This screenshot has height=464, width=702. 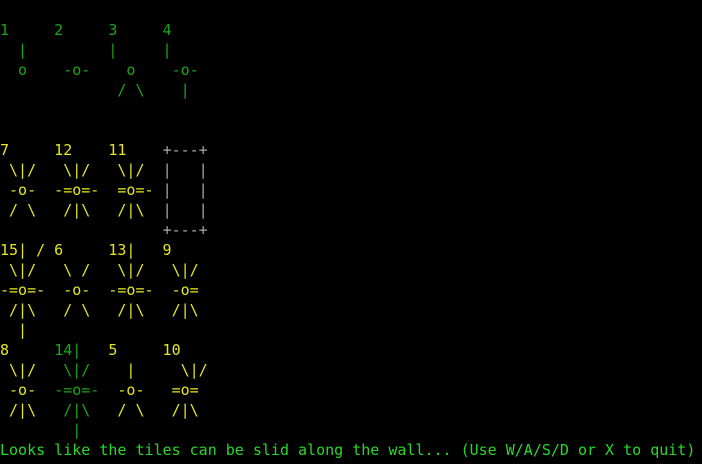 I want to click on board-row: 8 14| 5 10, so click(x=351, y=350).